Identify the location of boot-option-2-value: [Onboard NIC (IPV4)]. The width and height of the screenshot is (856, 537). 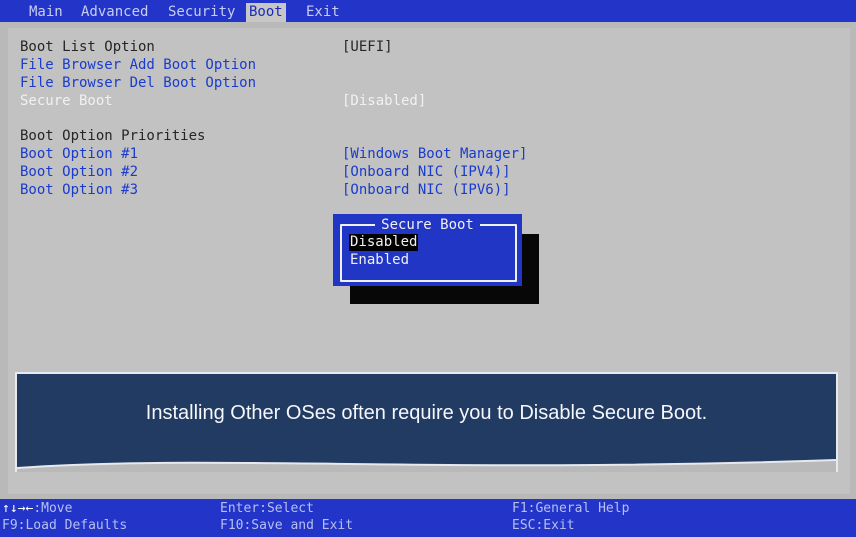
(426, 172).